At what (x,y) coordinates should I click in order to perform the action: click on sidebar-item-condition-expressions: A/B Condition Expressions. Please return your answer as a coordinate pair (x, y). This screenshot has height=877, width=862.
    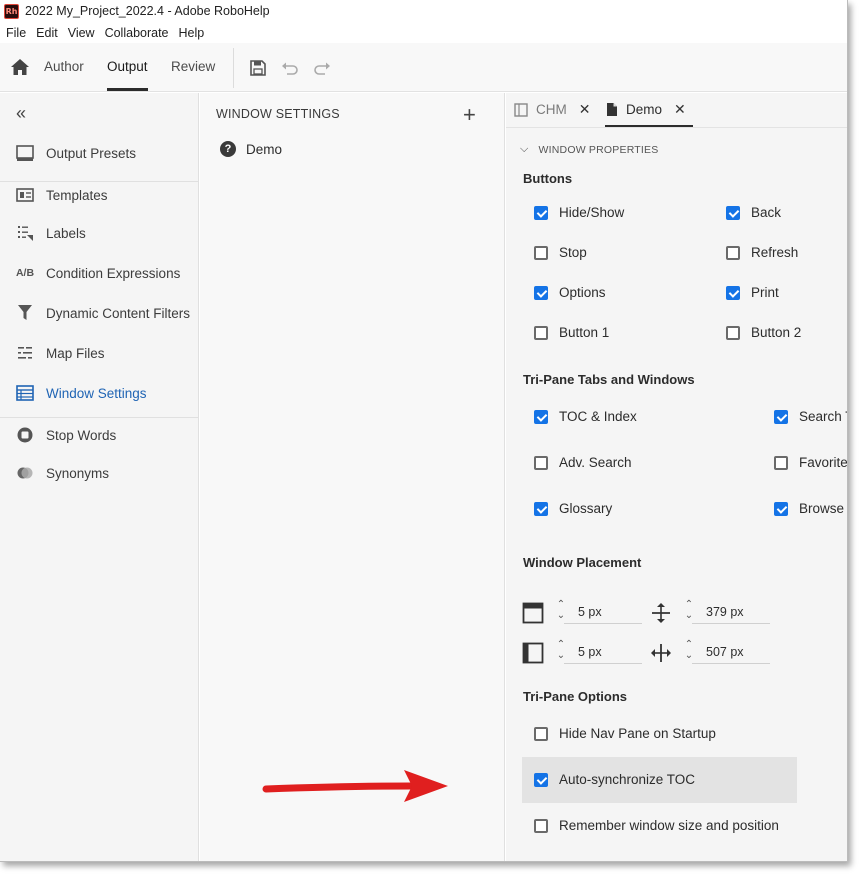
    Looking at the image, I should click on (99, 273).